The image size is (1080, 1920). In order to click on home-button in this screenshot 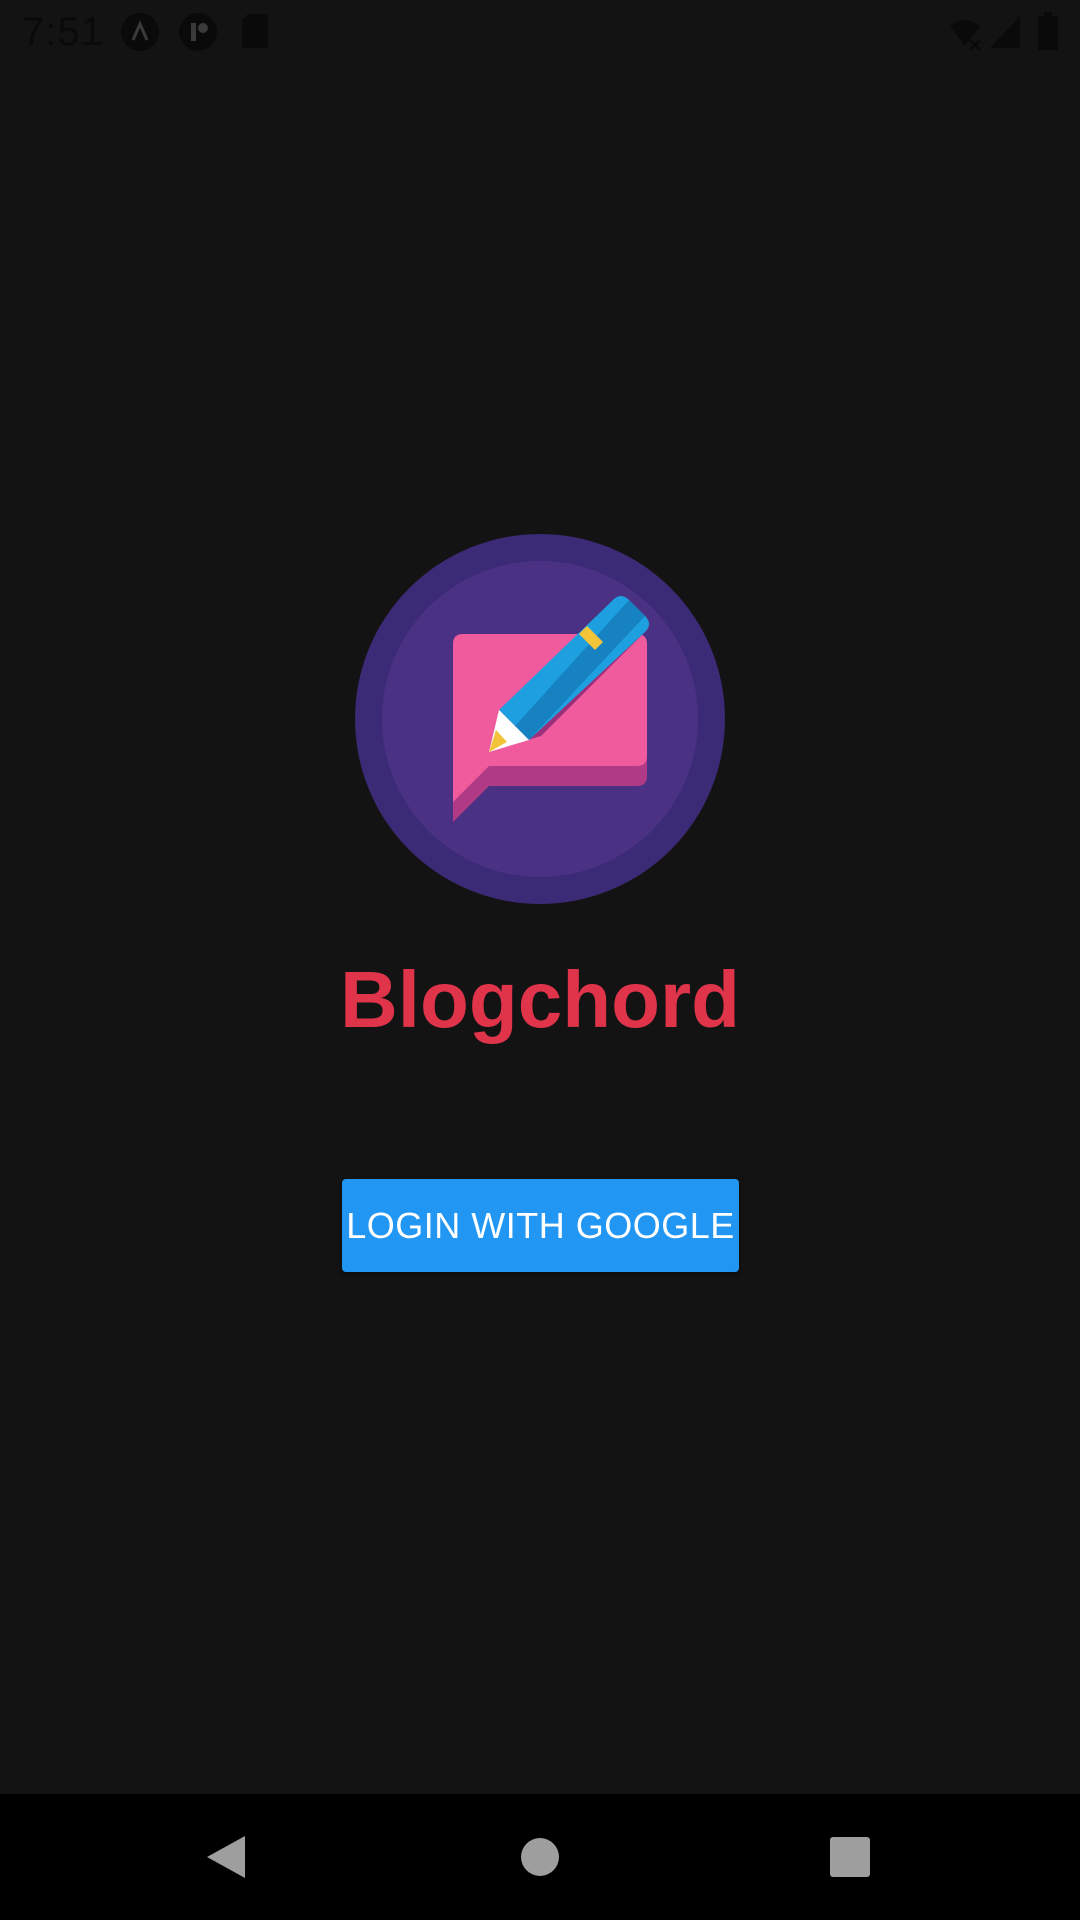, I will do `click(540, 1857)`.